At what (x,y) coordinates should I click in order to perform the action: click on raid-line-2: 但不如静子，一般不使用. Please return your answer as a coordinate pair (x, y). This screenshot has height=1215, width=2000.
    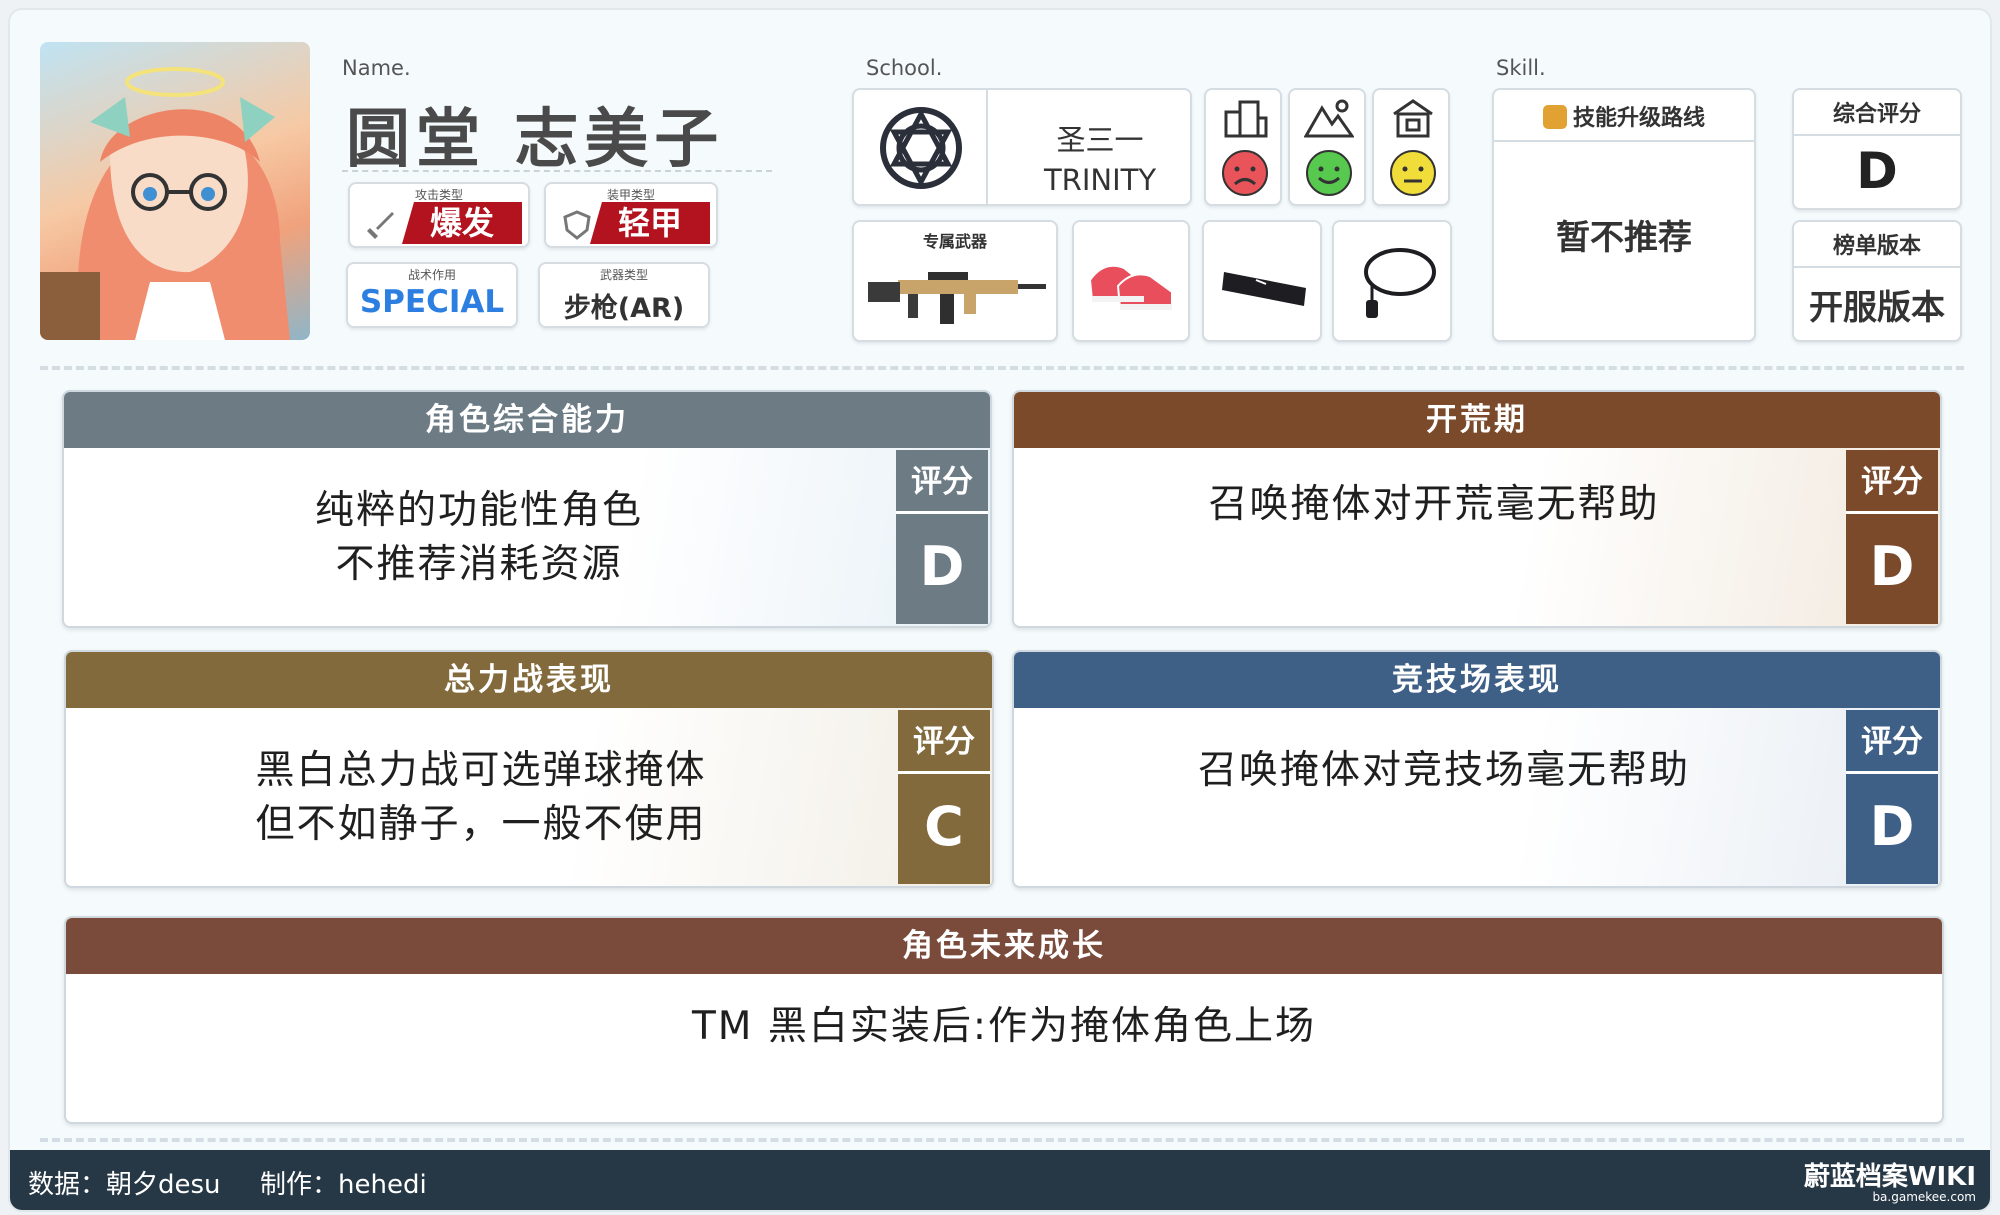
    Looking at the image, I should click on (481, 824).